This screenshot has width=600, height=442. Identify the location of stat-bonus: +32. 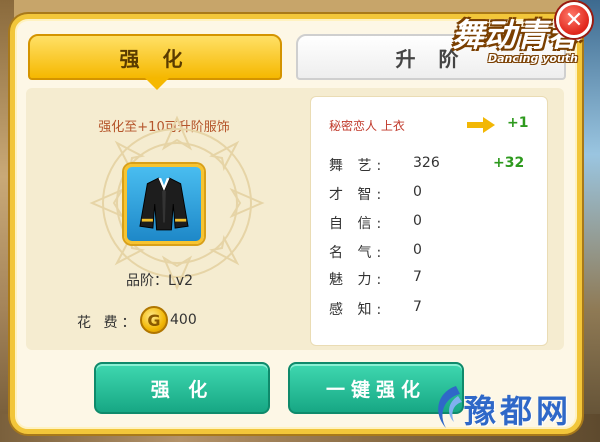
(509, 163).